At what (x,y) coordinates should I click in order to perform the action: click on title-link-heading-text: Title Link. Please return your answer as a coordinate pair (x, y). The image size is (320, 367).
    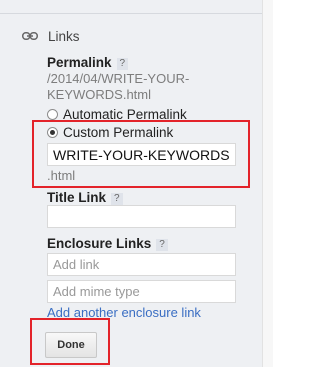
    Looking at the image, I should click on (77, 197).